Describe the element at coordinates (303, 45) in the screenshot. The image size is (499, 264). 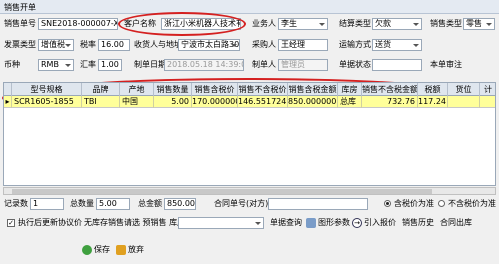
I see `buyer-field: 王经理` at that location.